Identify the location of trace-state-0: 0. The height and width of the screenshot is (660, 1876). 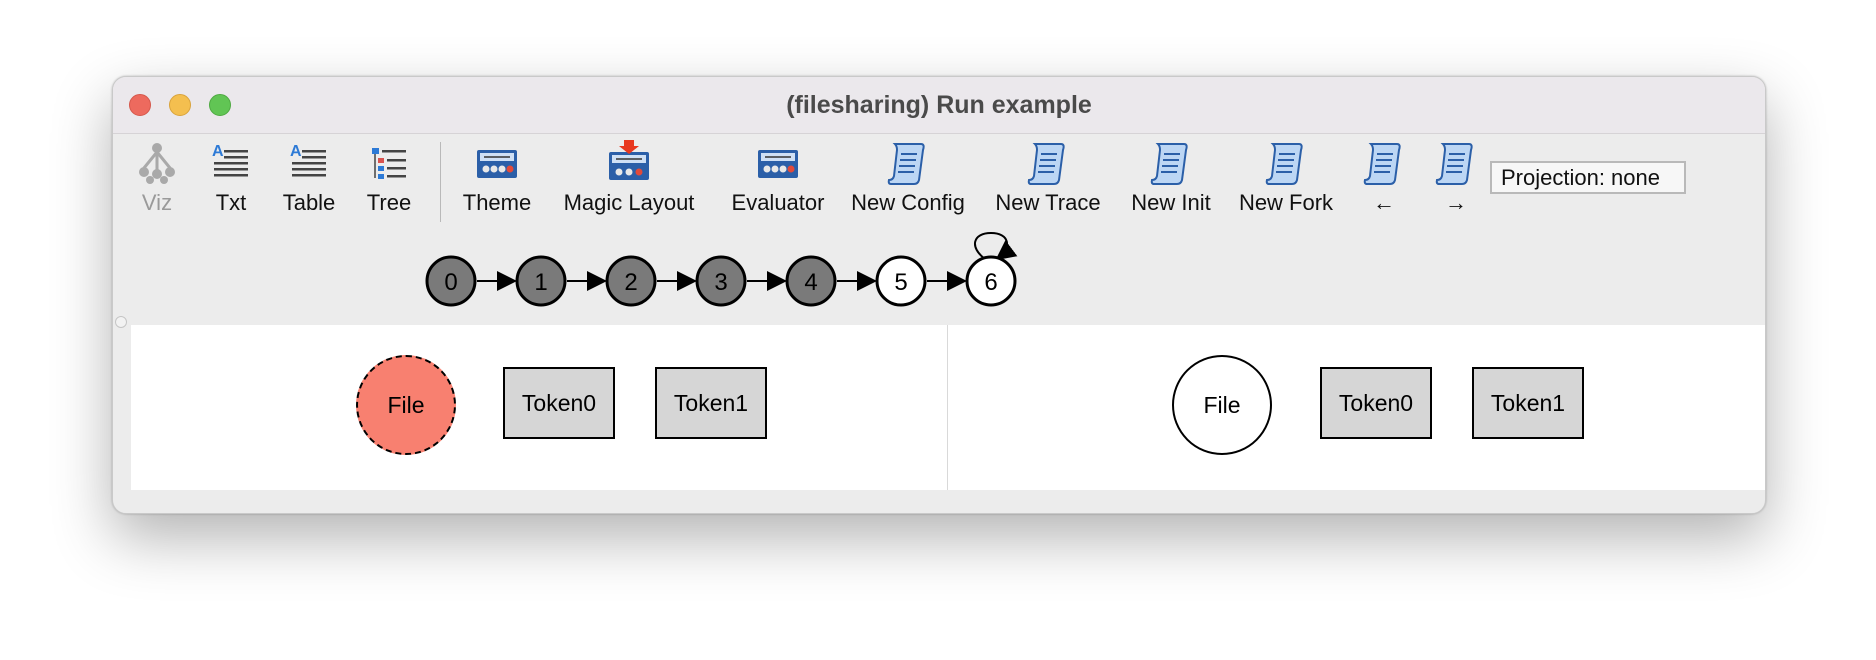
(451, 281).